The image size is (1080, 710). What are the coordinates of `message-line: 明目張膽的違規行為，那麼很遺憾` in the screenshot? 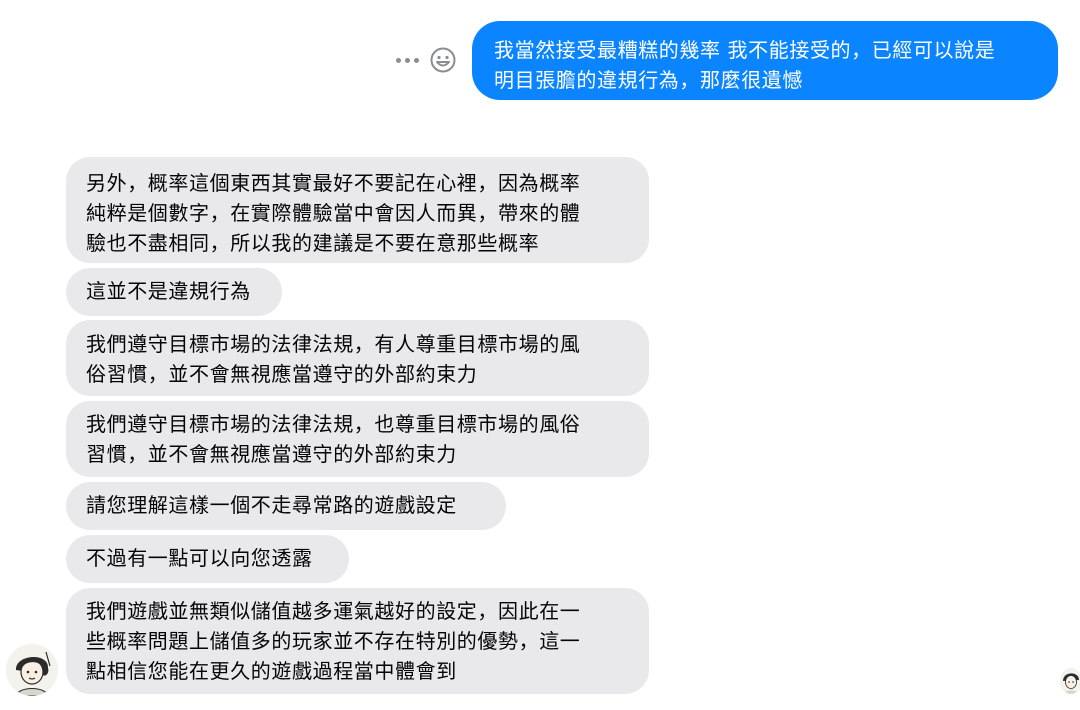 It's located at (648, 80).